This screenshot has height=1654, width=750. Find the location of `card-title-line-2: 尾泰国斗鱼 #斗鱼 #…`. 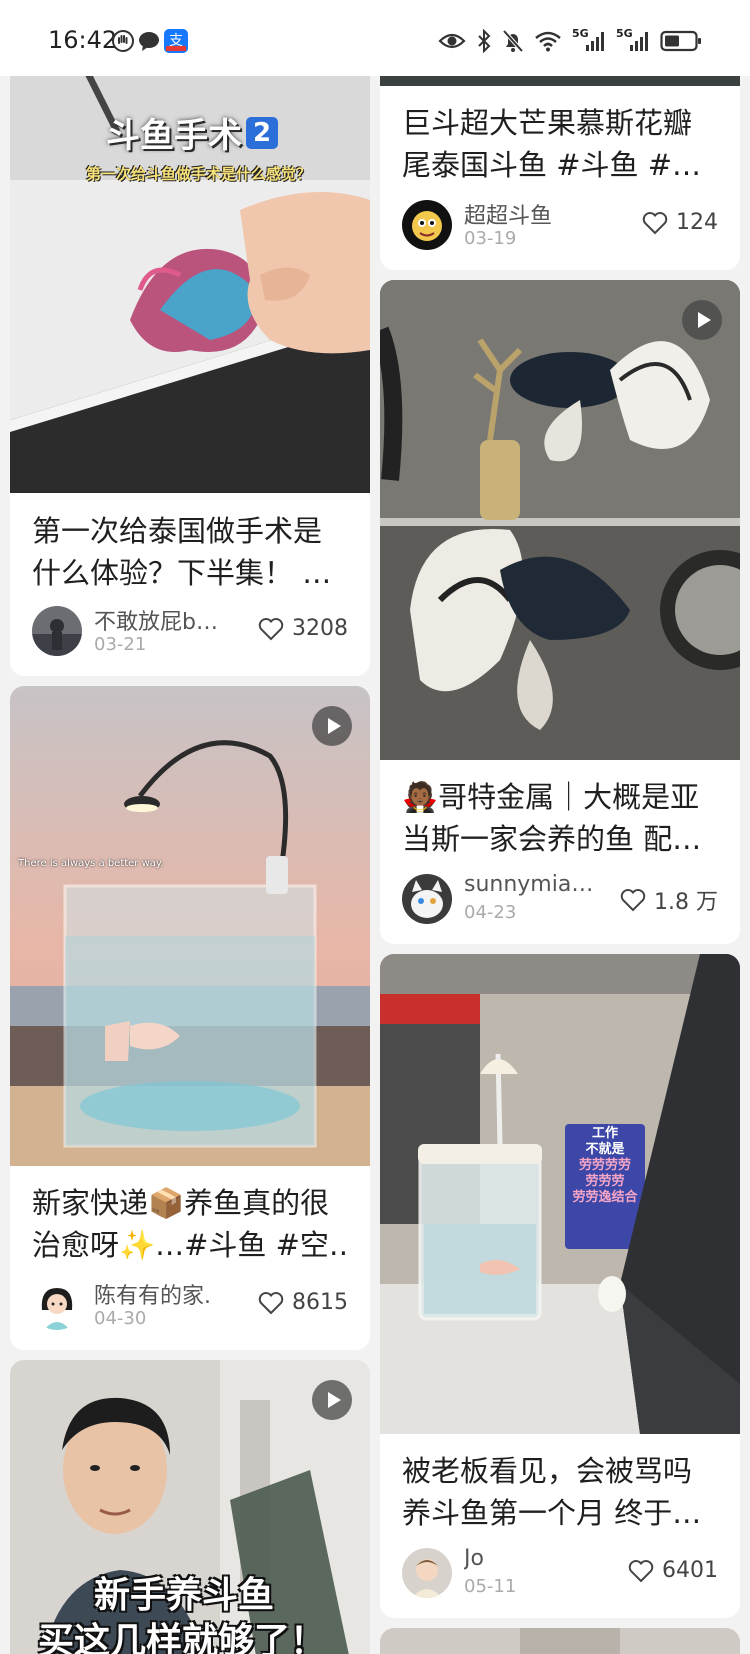

card-title-line-2: 尾泰国斗鱼 #斗鱼 #… is located at coordinates (552, 165).